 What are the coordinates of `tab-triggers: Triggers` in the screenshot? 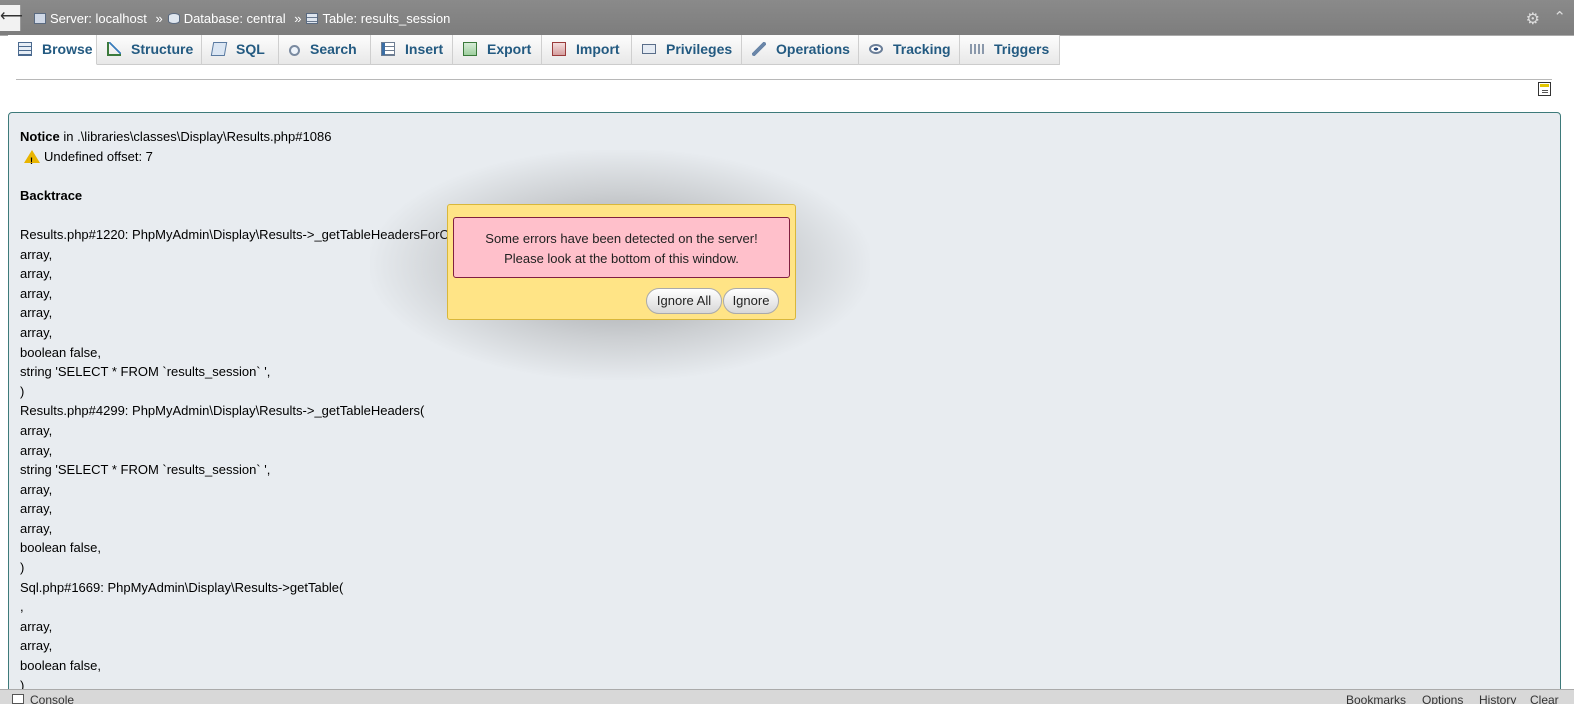 It's located at (1010, 50).